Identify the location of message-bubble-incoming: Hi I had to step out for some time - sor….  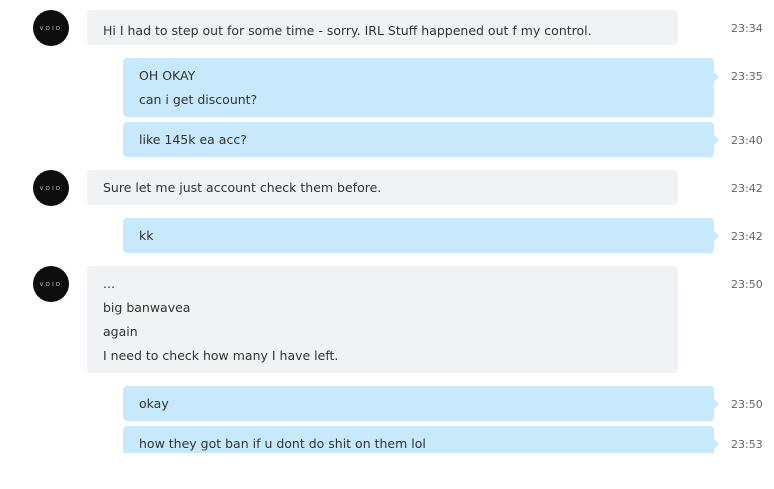
(382, 27).